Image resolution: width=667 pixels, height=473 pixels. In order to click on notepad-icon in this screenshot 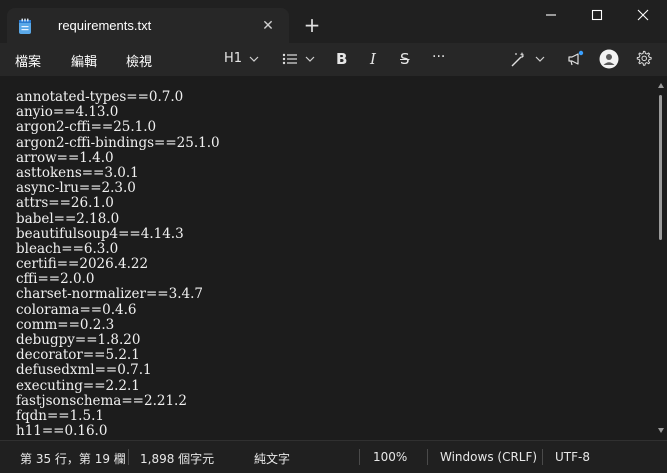, I will do `click(25, 26)`.